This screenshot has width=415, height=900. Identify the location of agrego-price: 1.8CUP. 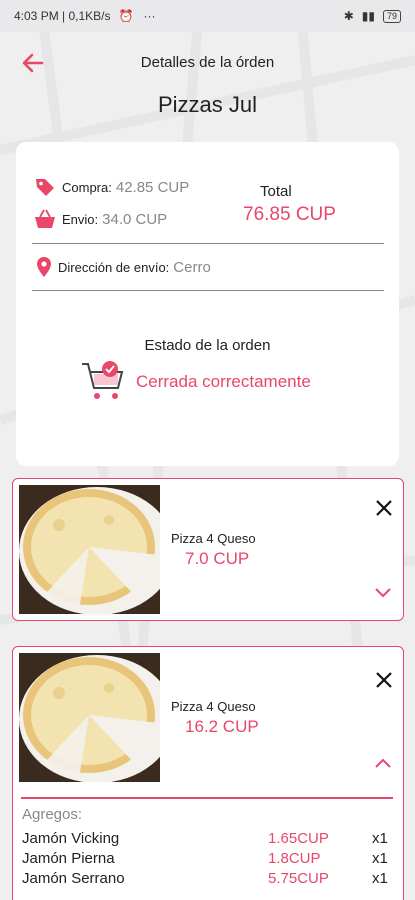
(294, 858).